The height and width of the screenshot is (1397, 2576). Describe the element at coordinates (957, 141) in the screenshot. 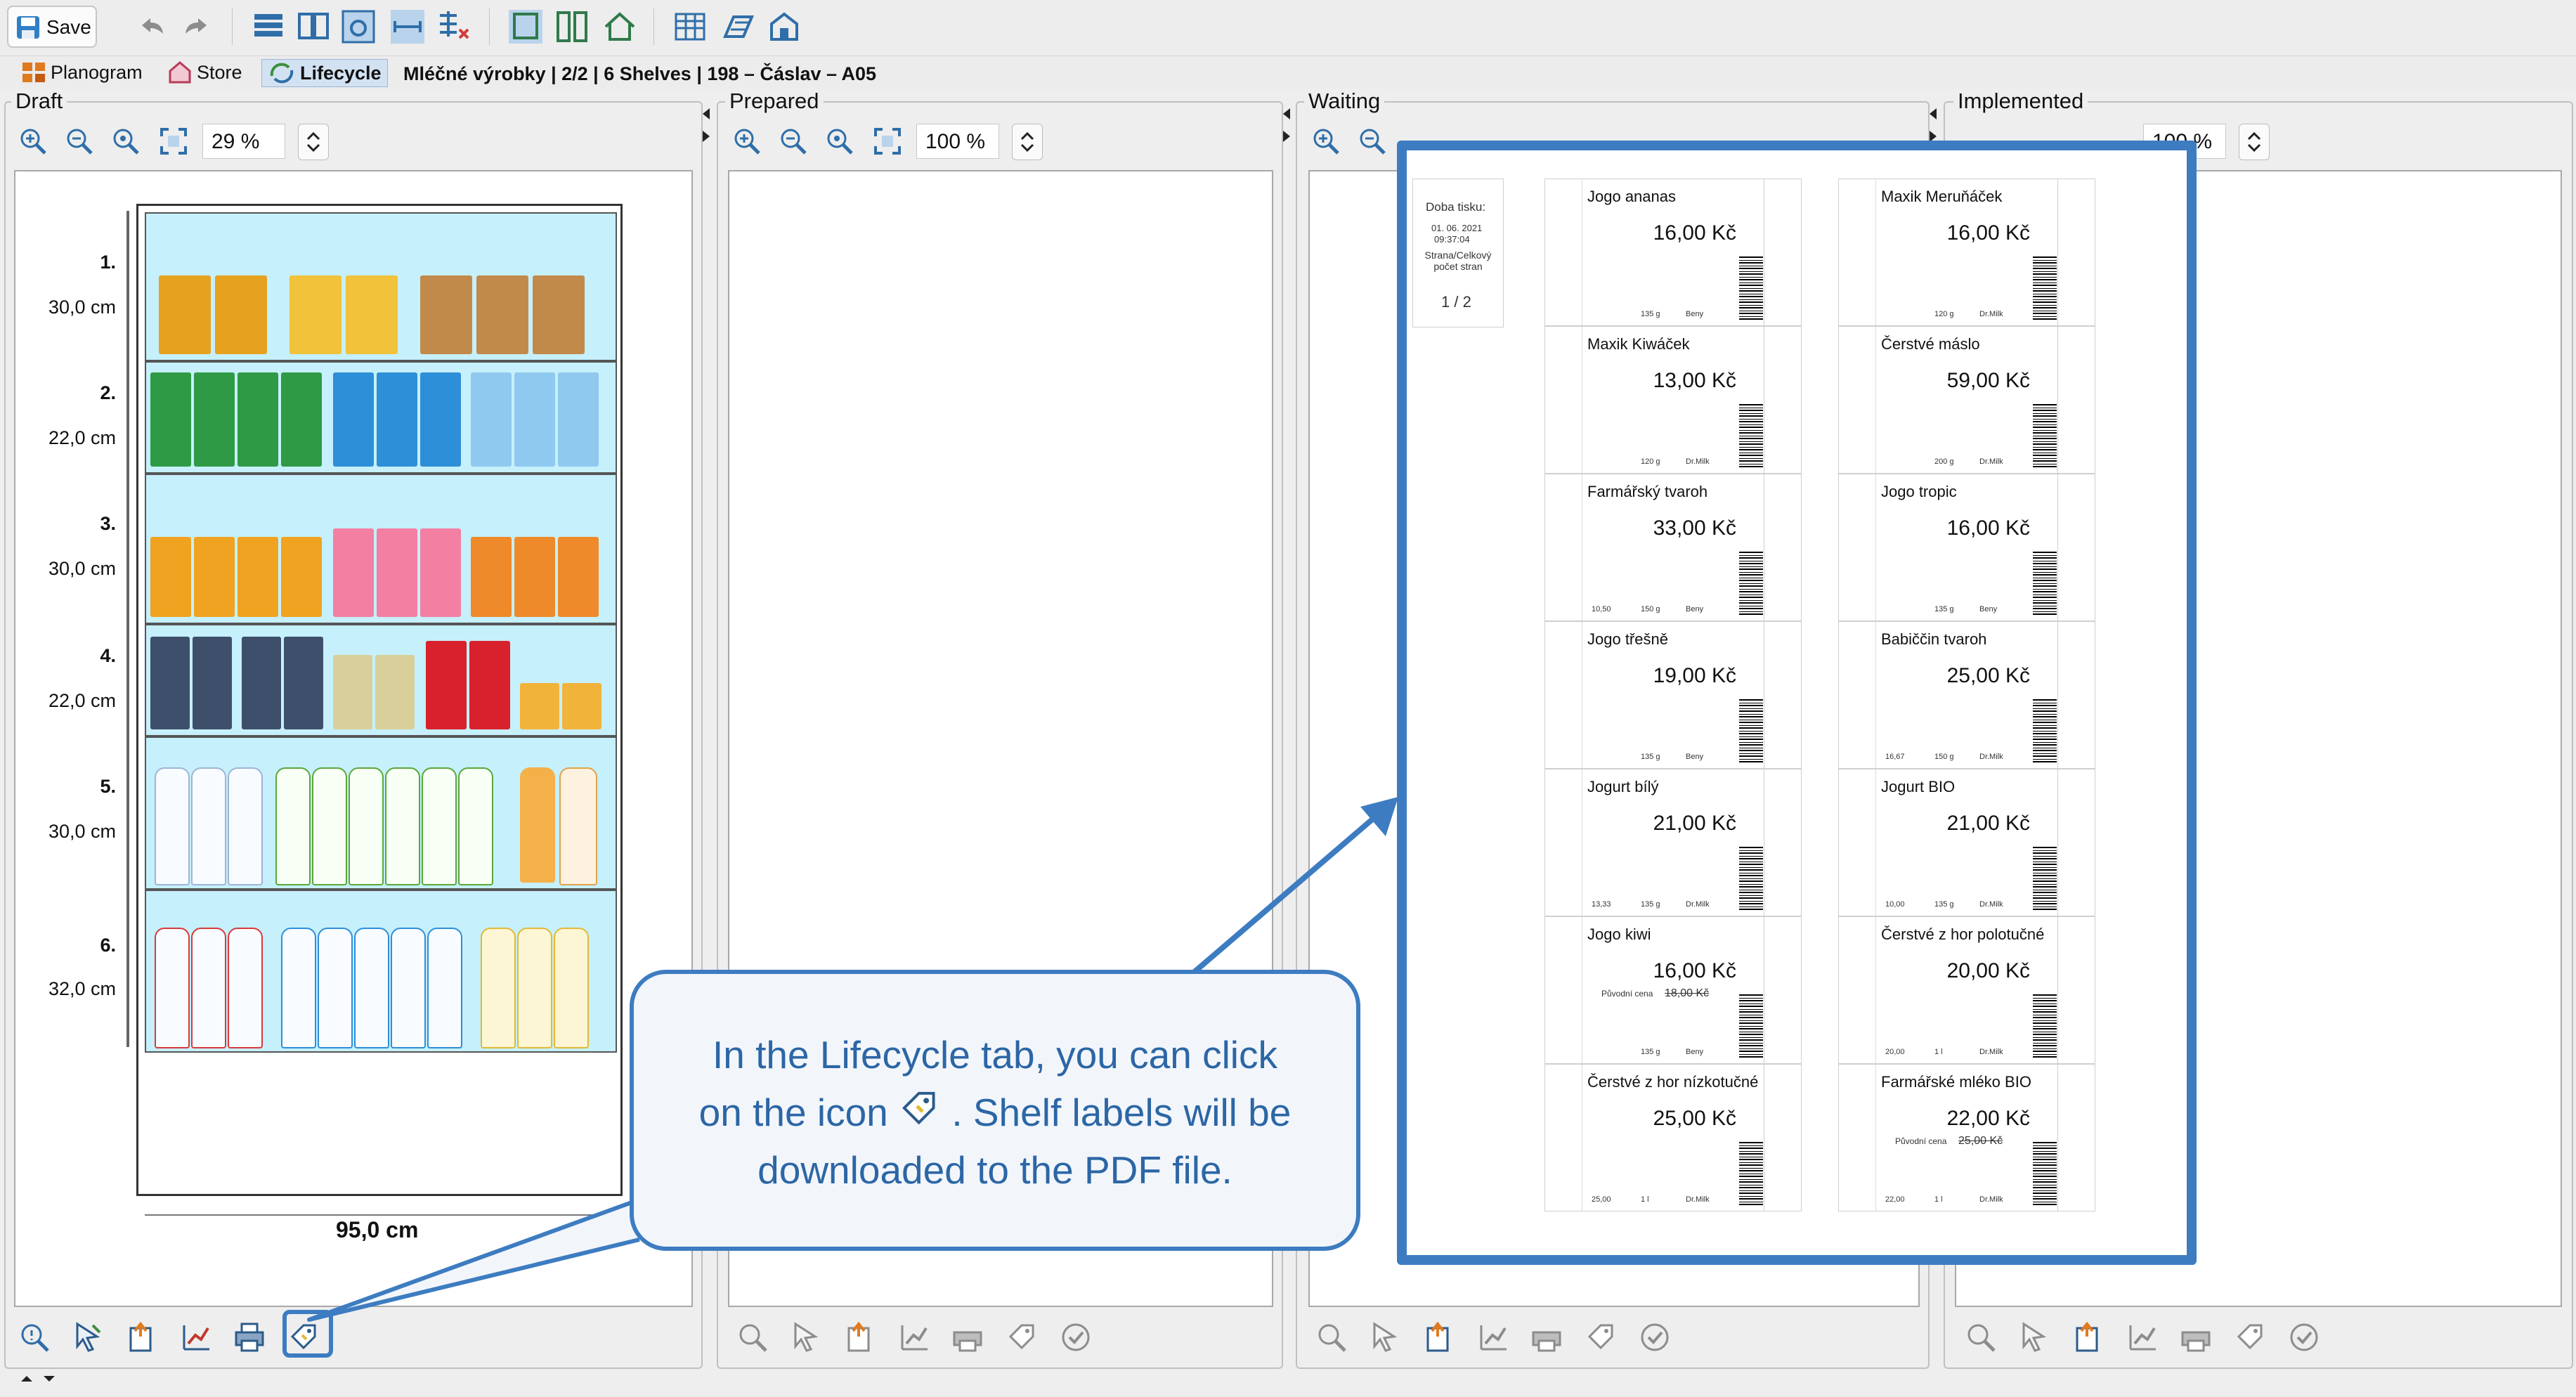

I see `zoom-level-input: 100 %` at that location.